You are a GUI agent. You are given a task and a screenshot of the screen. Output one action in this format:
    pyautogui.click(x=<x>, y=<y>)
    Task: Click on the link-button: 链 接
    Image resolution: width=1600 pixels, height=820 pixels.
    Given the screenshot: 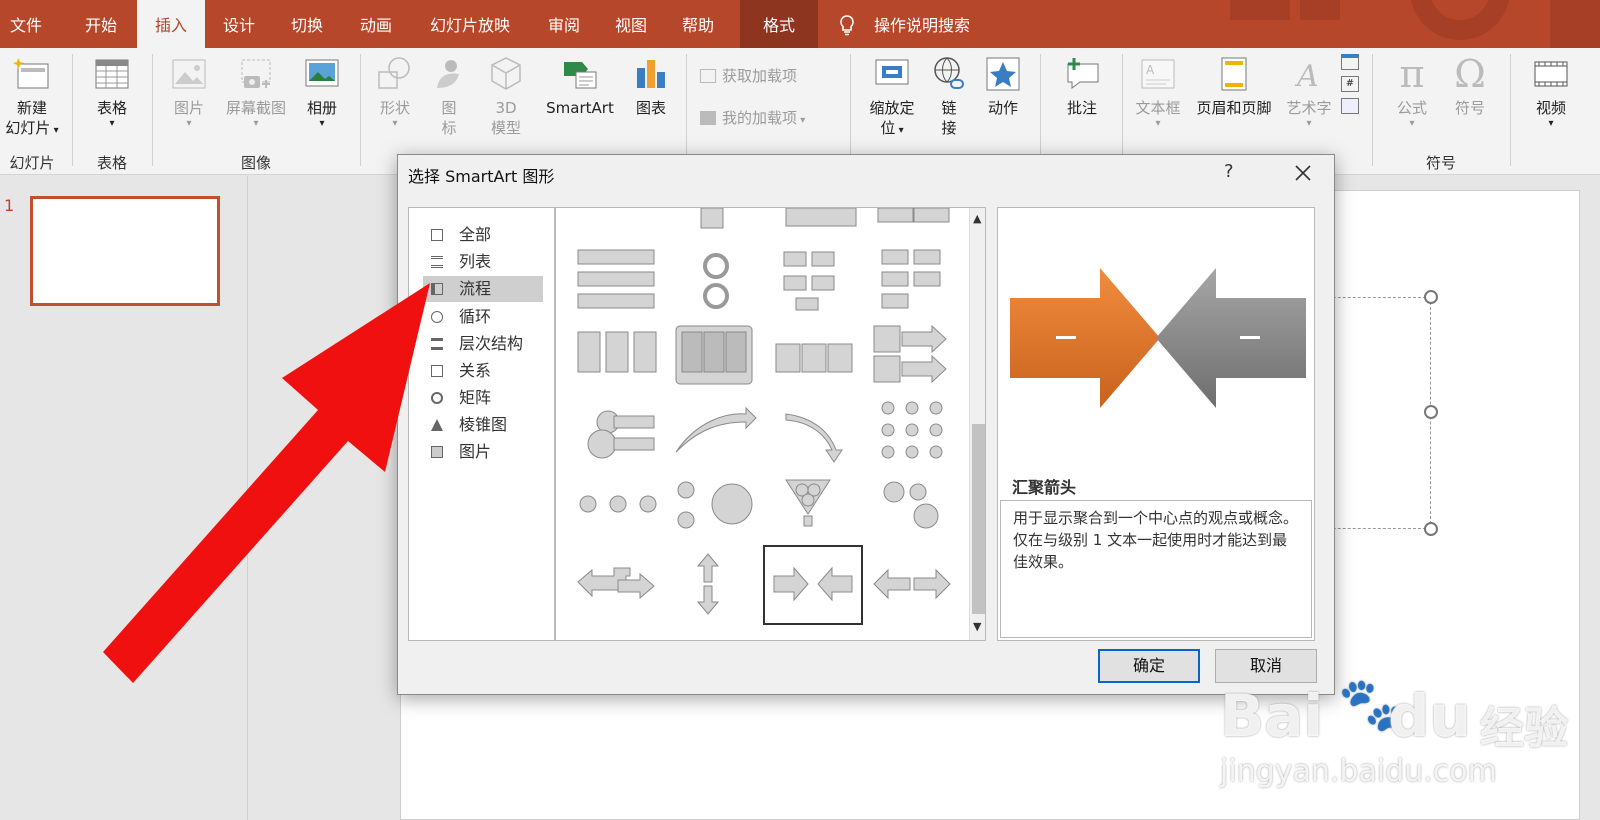 What is the action you would take?
    pyautogui.click(x=949, y=96)
    